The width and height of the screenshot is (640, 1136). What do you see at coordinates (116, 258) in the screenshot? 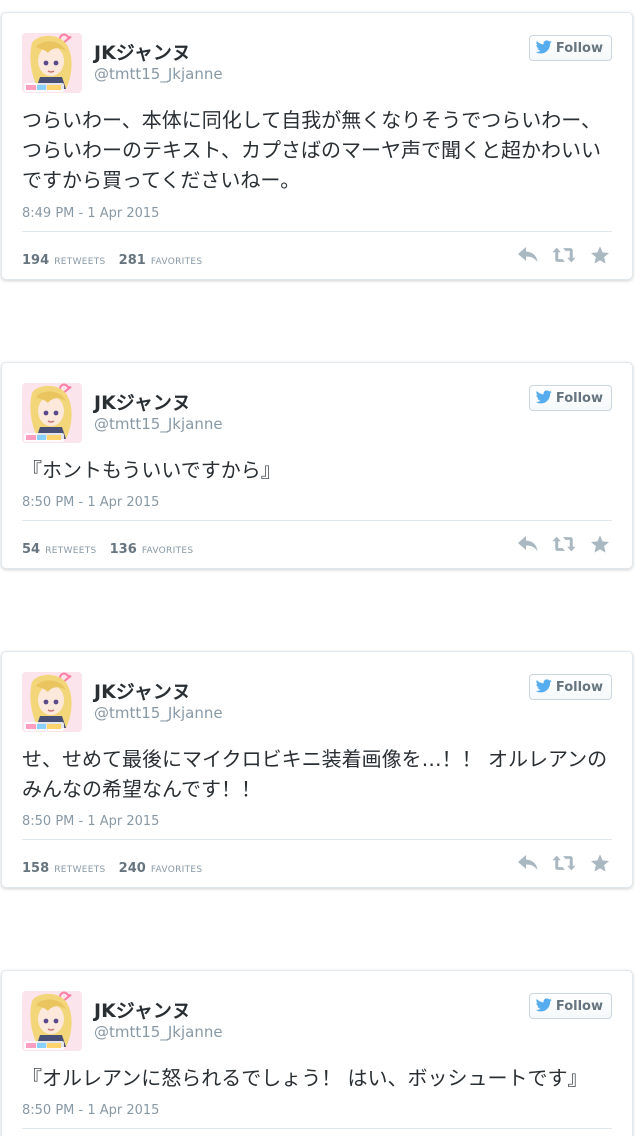
I see `tweet-stats: 194 RETWEETS 281 FAVORITES` at bounding box center [116, 258].